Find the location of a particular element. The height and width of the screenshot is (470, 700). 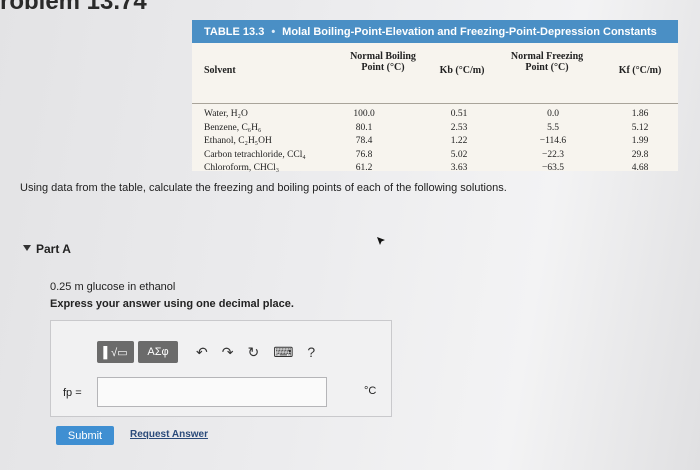

collapse-caret-icon is located at coordinates (27, 248).